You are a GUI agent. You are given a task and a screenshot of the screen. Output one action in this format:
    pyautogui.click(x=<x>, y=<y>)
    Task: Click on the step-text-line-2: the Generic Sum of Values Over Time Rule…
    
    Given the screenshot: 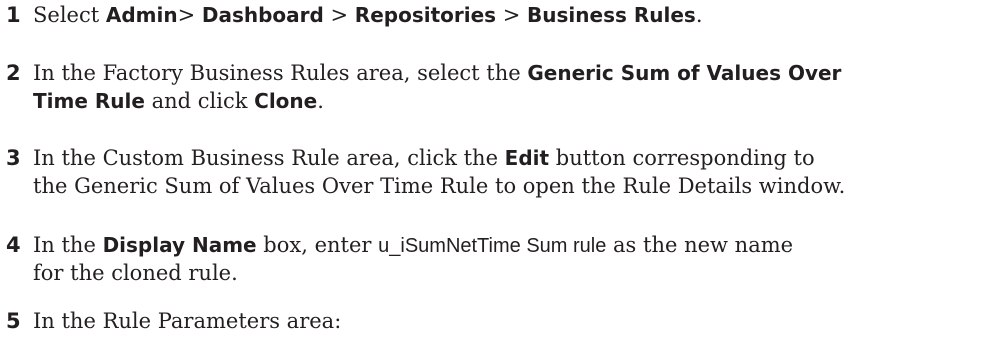 What is the action you would take?
    pyautogui.click(x=439, y=186)
    